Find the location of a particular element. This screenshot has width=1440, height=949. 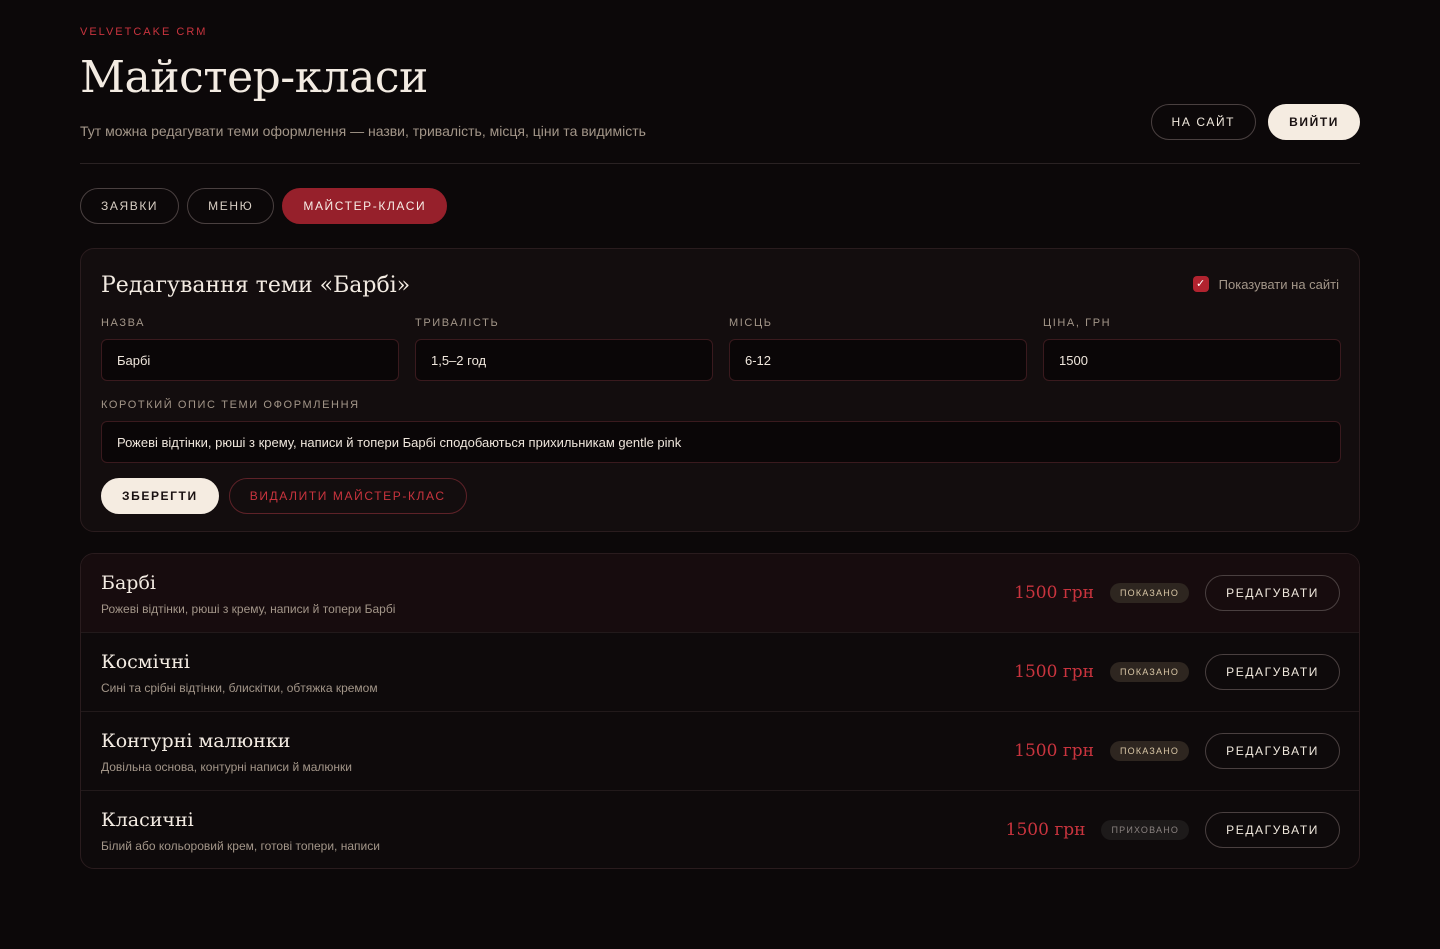

class-name: Класичні is located at coordinates (147, 820).